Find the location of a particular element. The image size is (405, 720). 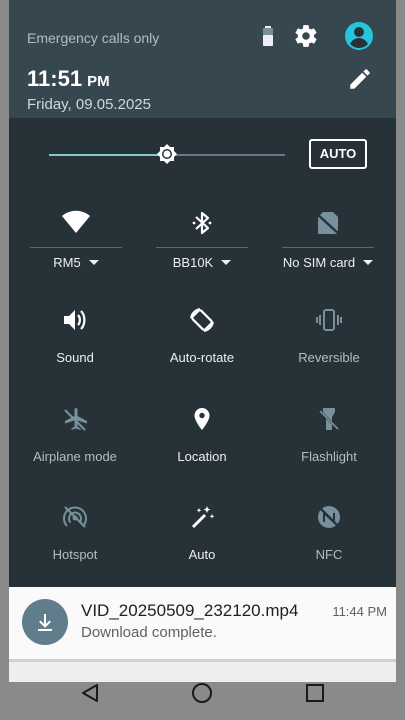

notification-title: VID_20250509_232120.mp4 is located at coordinates (190, 610).